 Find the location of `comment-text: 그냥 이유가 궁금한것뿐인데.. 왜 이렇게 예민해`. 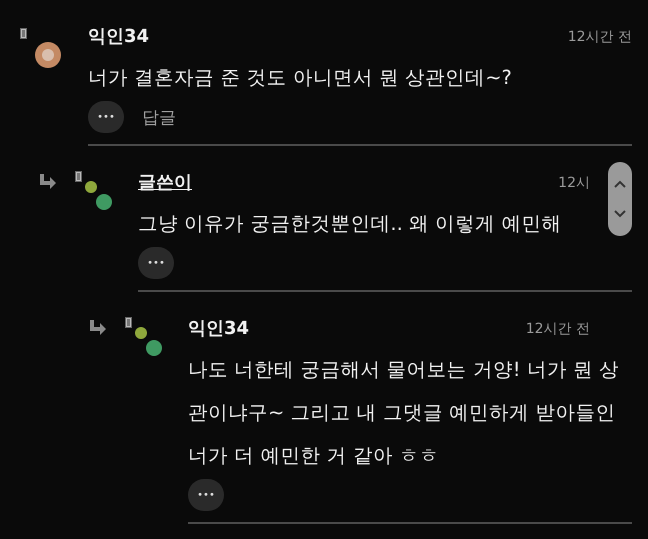

comment-text: 그냥 이유가 궁금한것뿐인데.. 왜 이렇게 예민해 is located at coordinates (350, 224).